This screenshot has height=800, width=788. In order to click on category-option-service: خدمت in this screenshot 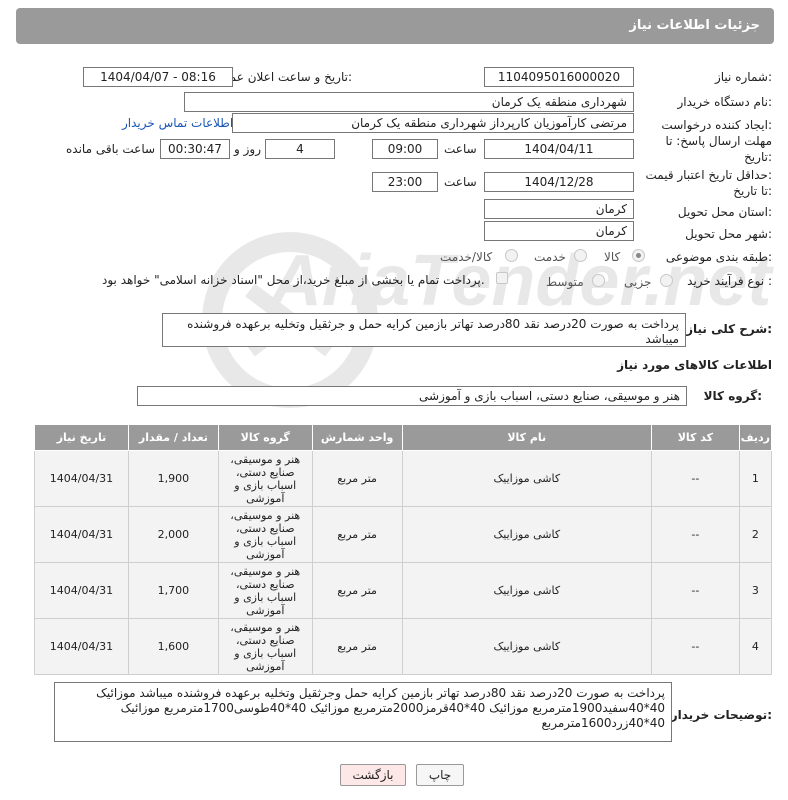, I will do `click(550, 257)`.